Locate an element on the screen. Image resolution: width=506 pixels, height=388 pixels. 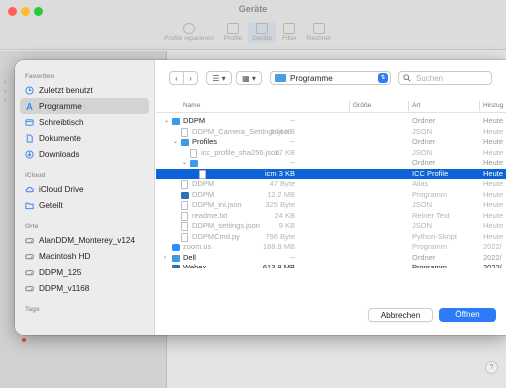
open-button: Öffnen is located at coordinates (467, 315).